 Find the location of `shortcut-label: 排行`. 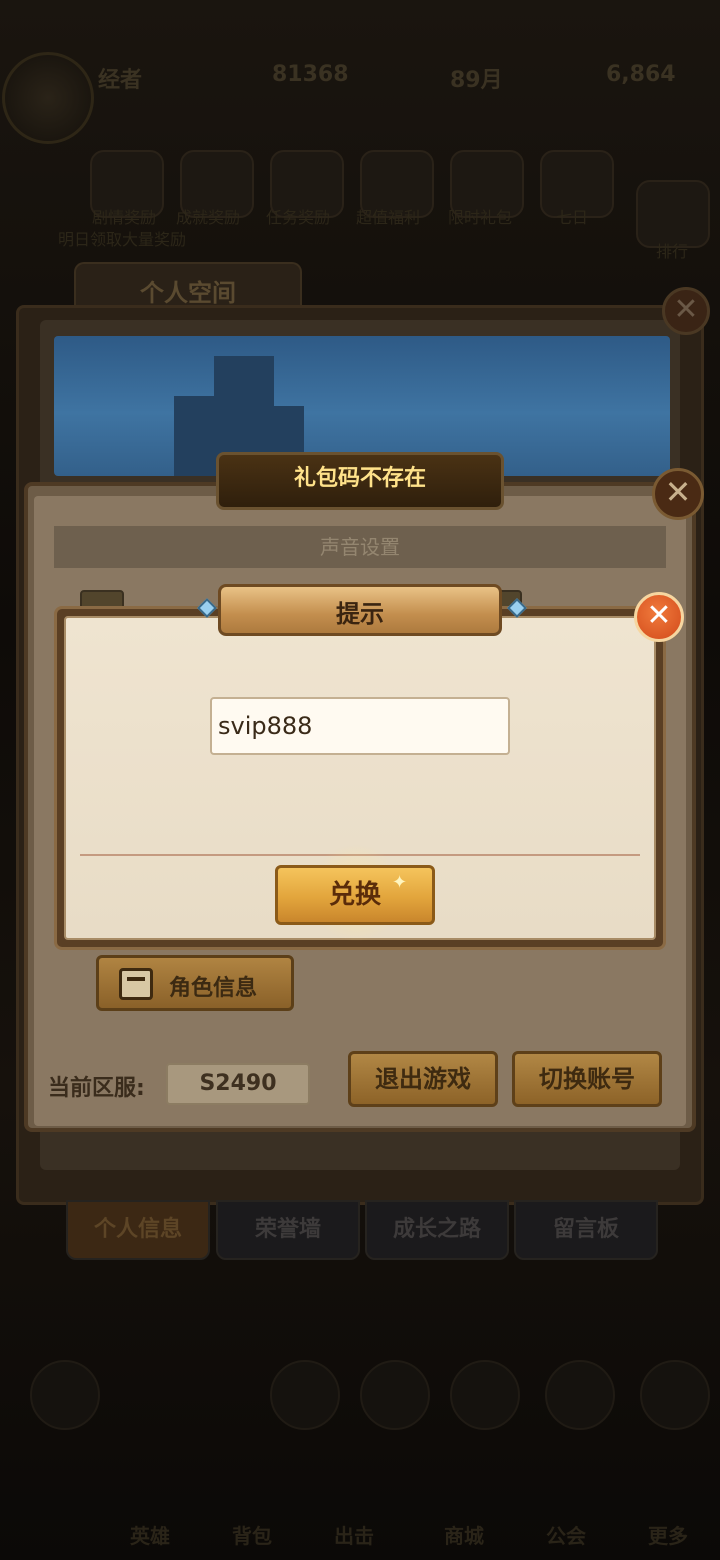

shortcut-label: 排行 is located at coordinates (672, 251).